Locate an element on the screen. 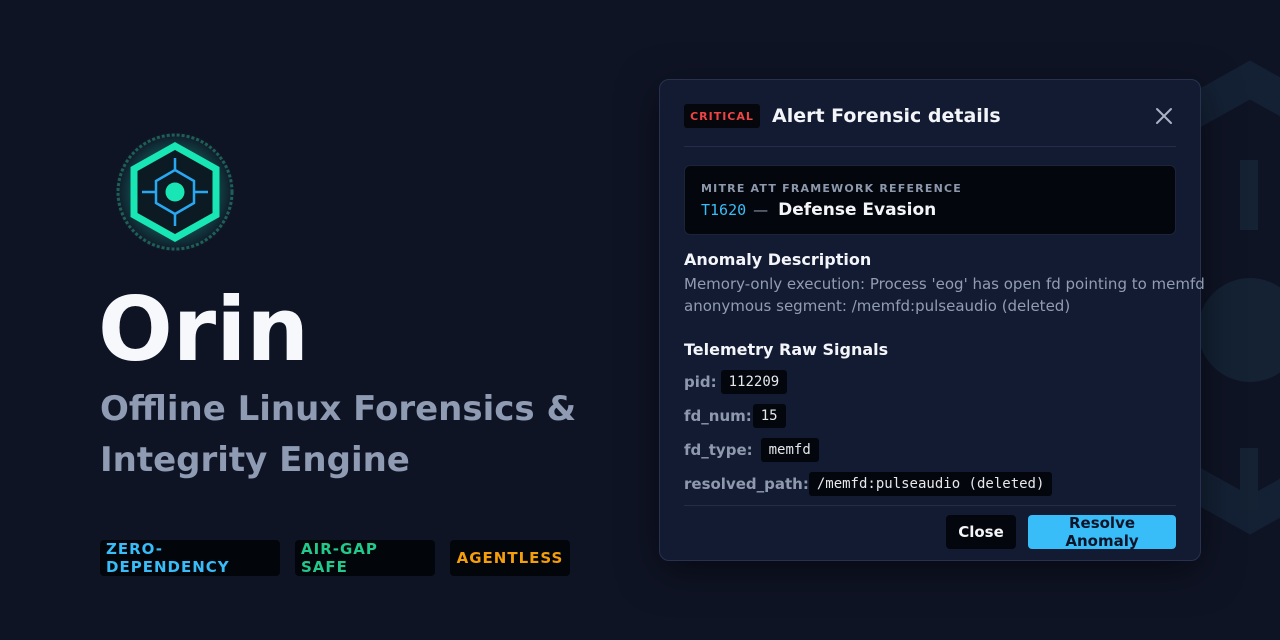 The width and height of the screenshot is (1280, 640). mitre-tactic: Defense Evasion is located at coordinates (857, 210).